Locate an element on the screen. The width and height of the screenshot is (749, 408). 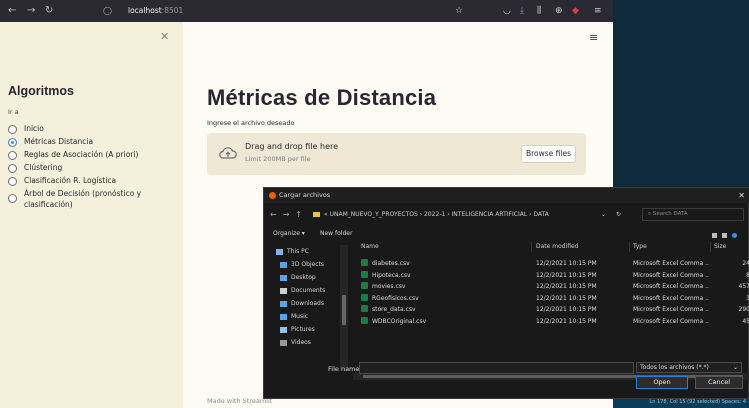
dialog-title: Cargar archivos is located at coordinates (305, 195).